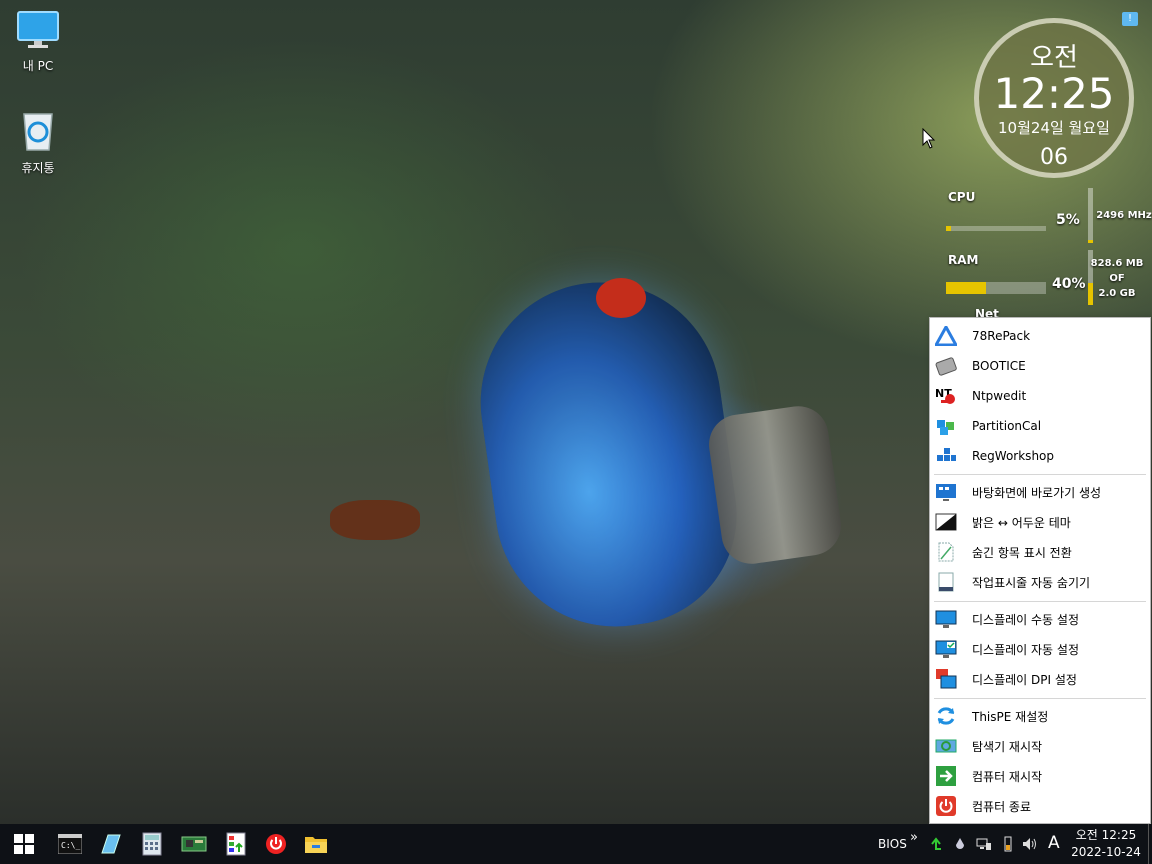 Image resolution: width=1152 pixels, height=864 pixels. I want to click on tray-volume-icon, so click(1030, 844).